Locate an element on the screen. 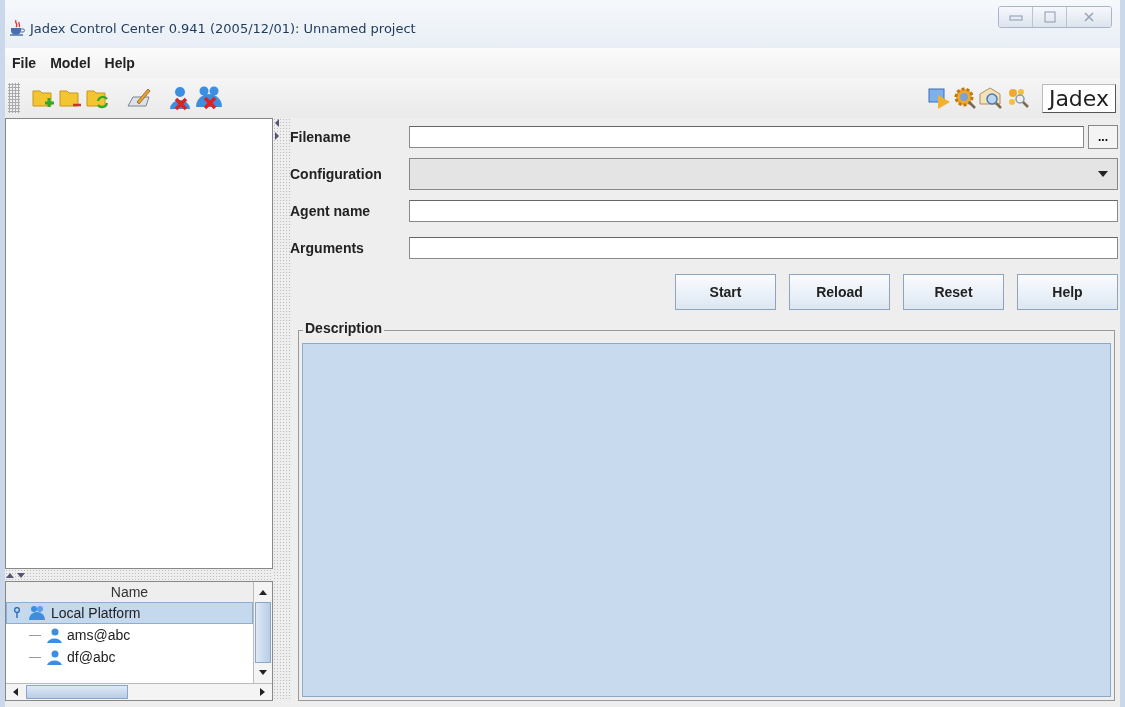 The image size is (1125, 707). toolbar-grip is located at coordinates (14, 98).